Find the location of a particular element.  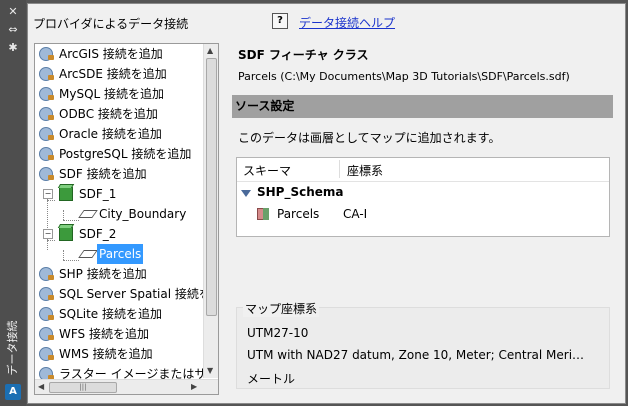

schema-list: スキーマ 座標系 SHP_Schema Parcels CA-I is located at coordinates (423, 197).